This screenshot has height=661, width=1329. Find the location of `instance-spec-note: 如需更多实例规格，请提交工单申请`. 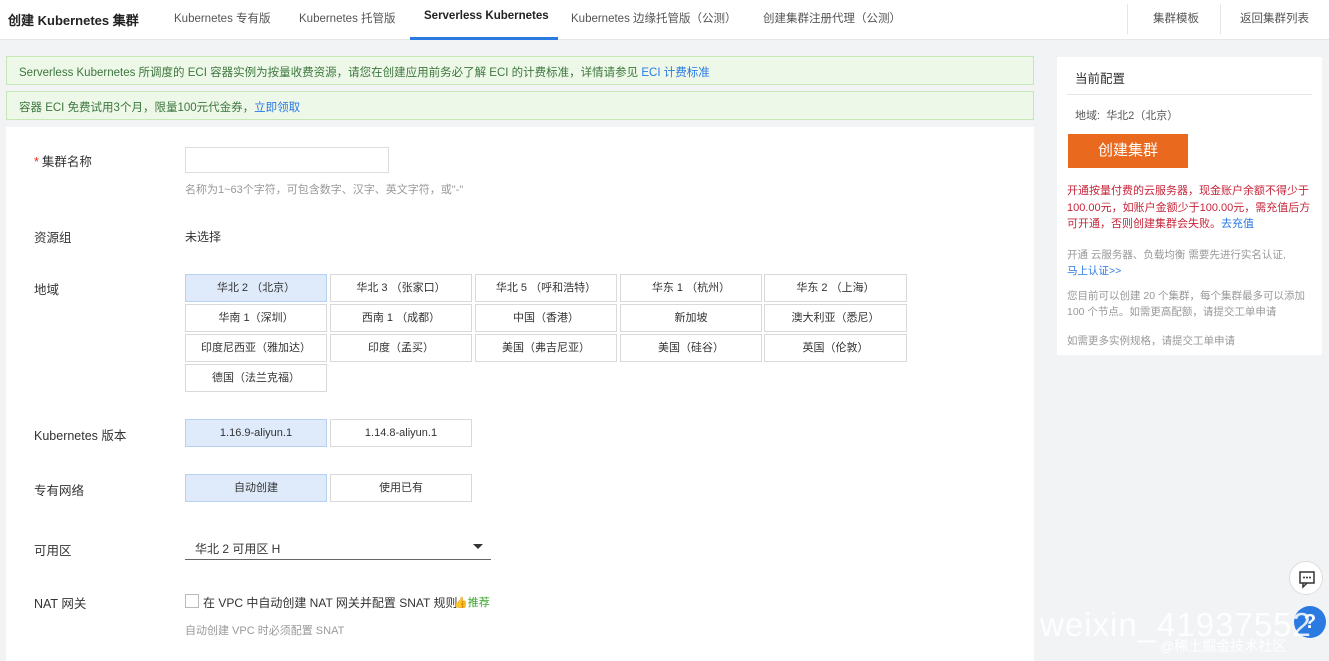

instance-spec-note: 如需更多实例规格，请提交工单申请 is located at coordinates (1151, 341).